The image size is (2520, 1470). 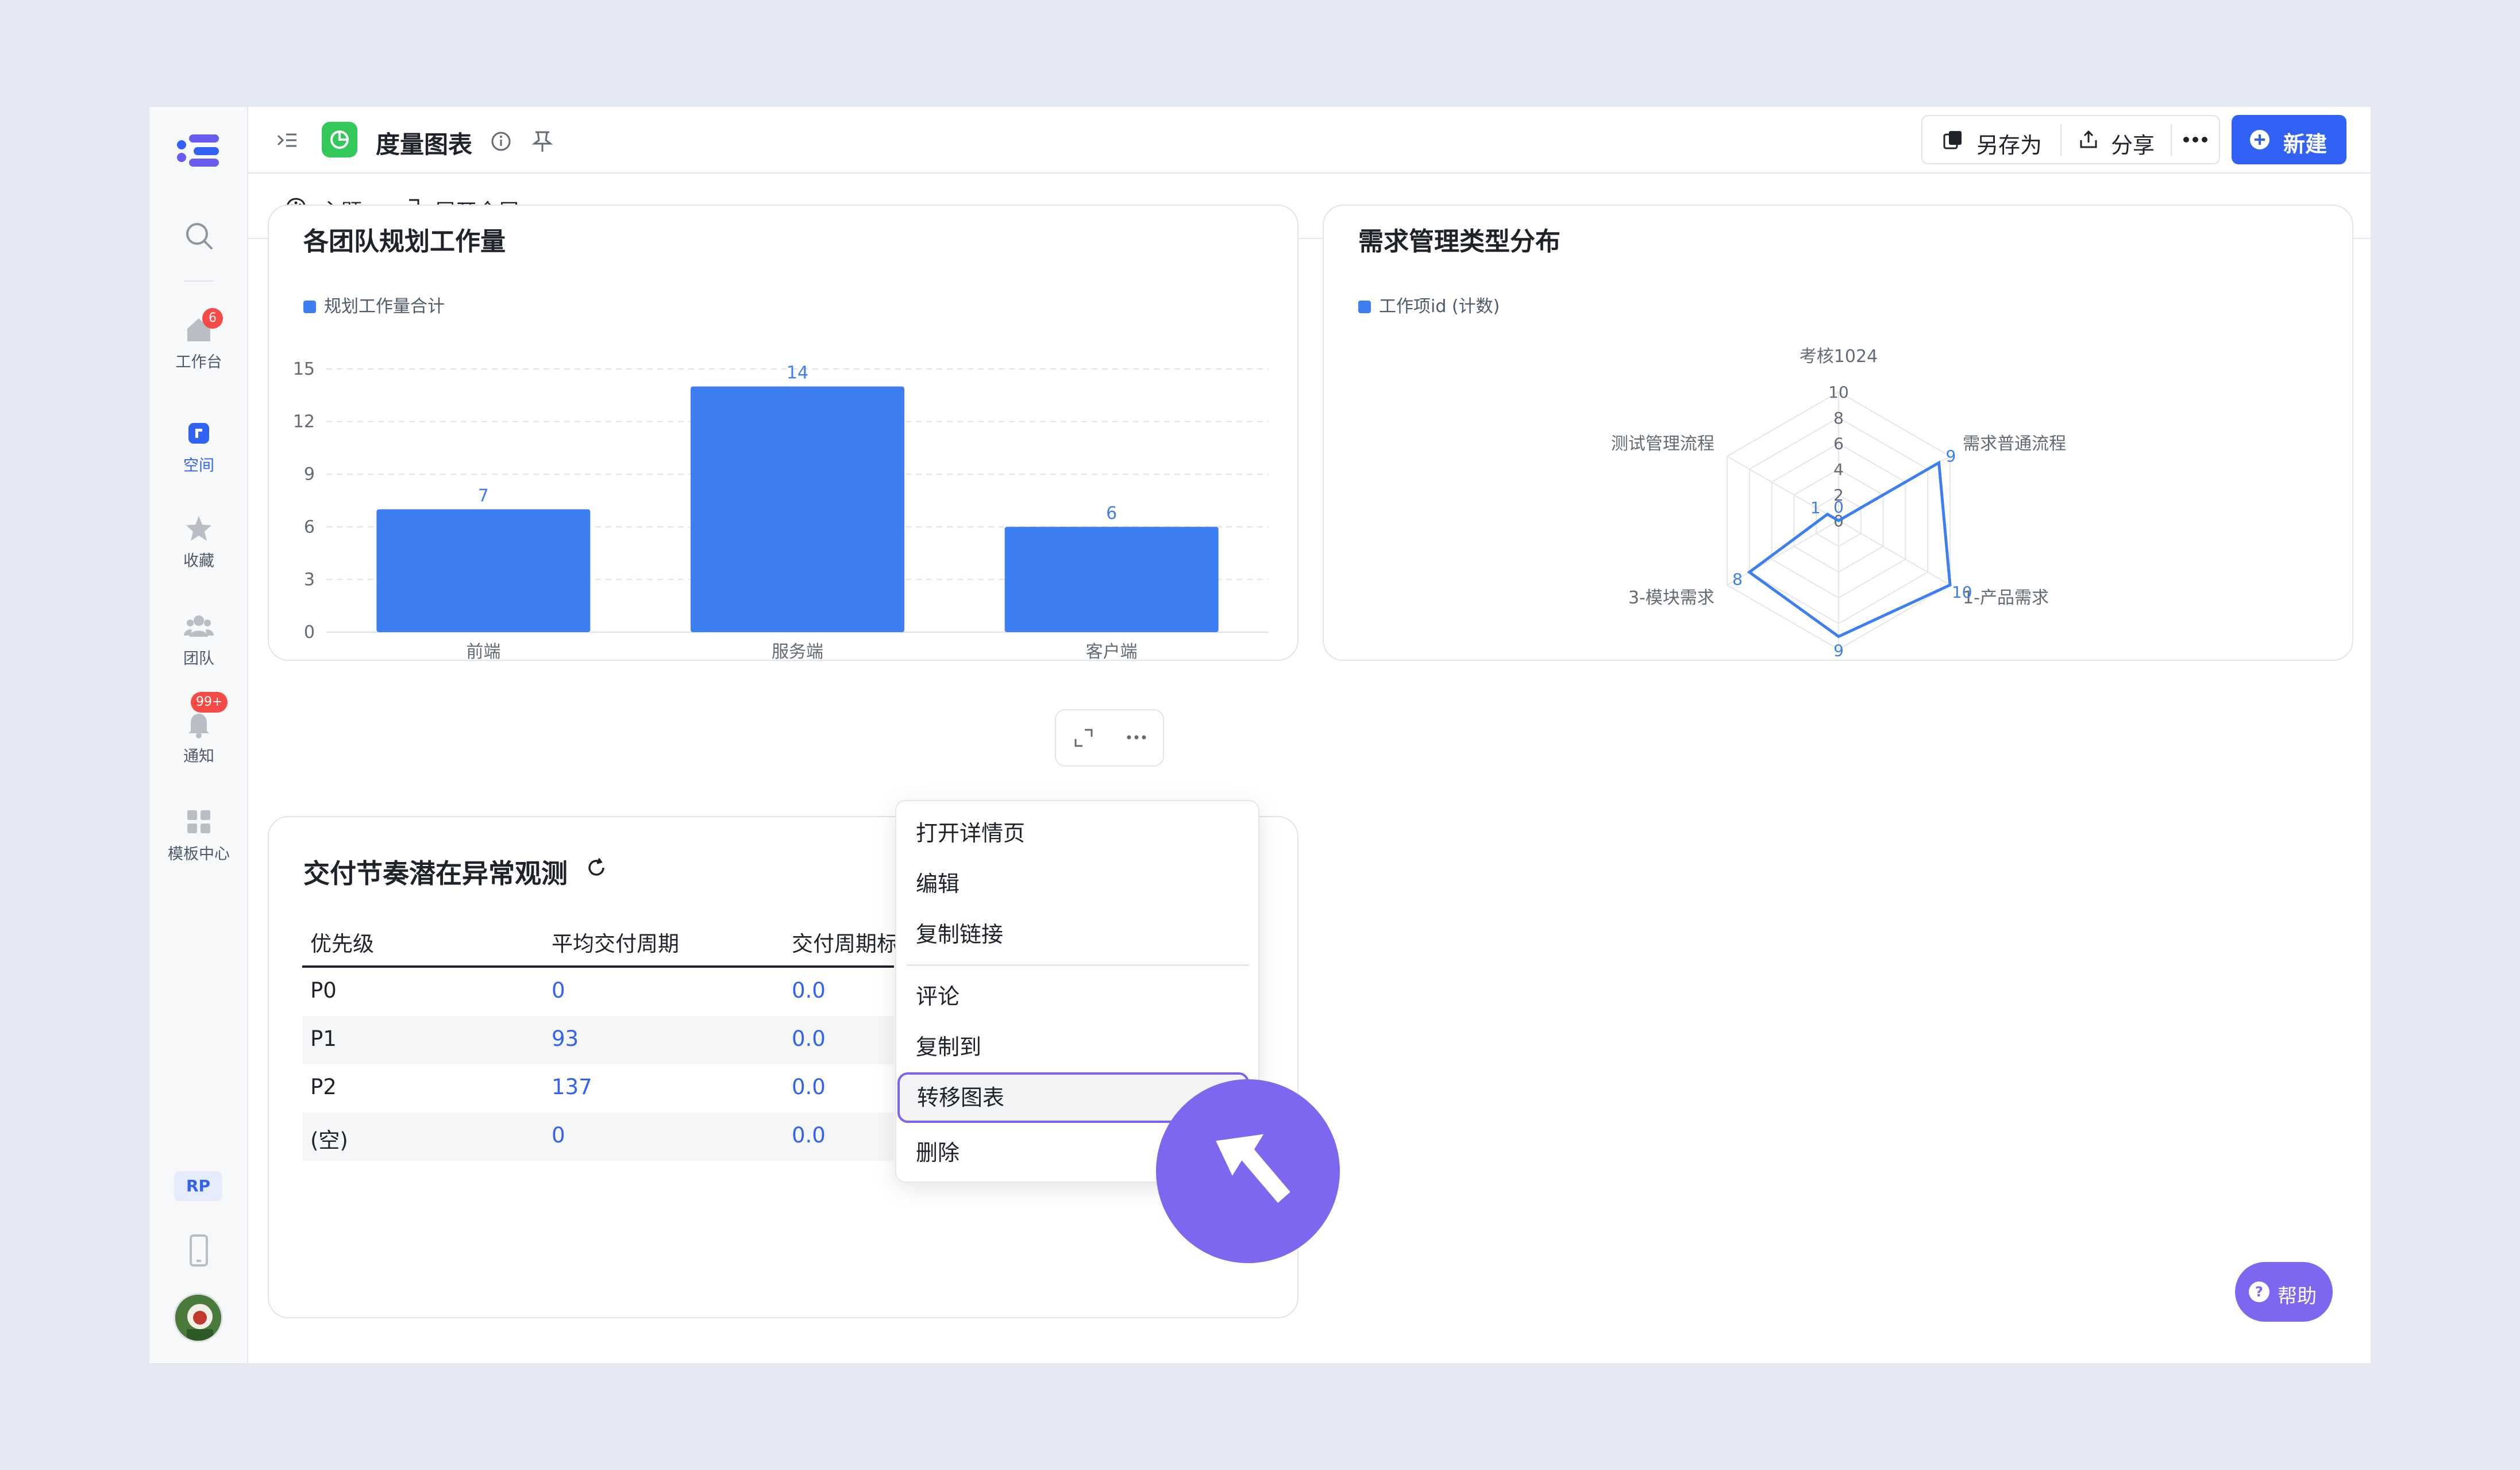 What do you see at coordinates (1839, 357) in the screenshot?
I see `radar-axis-label: 考核1024` at bounding box center [1839, 357].